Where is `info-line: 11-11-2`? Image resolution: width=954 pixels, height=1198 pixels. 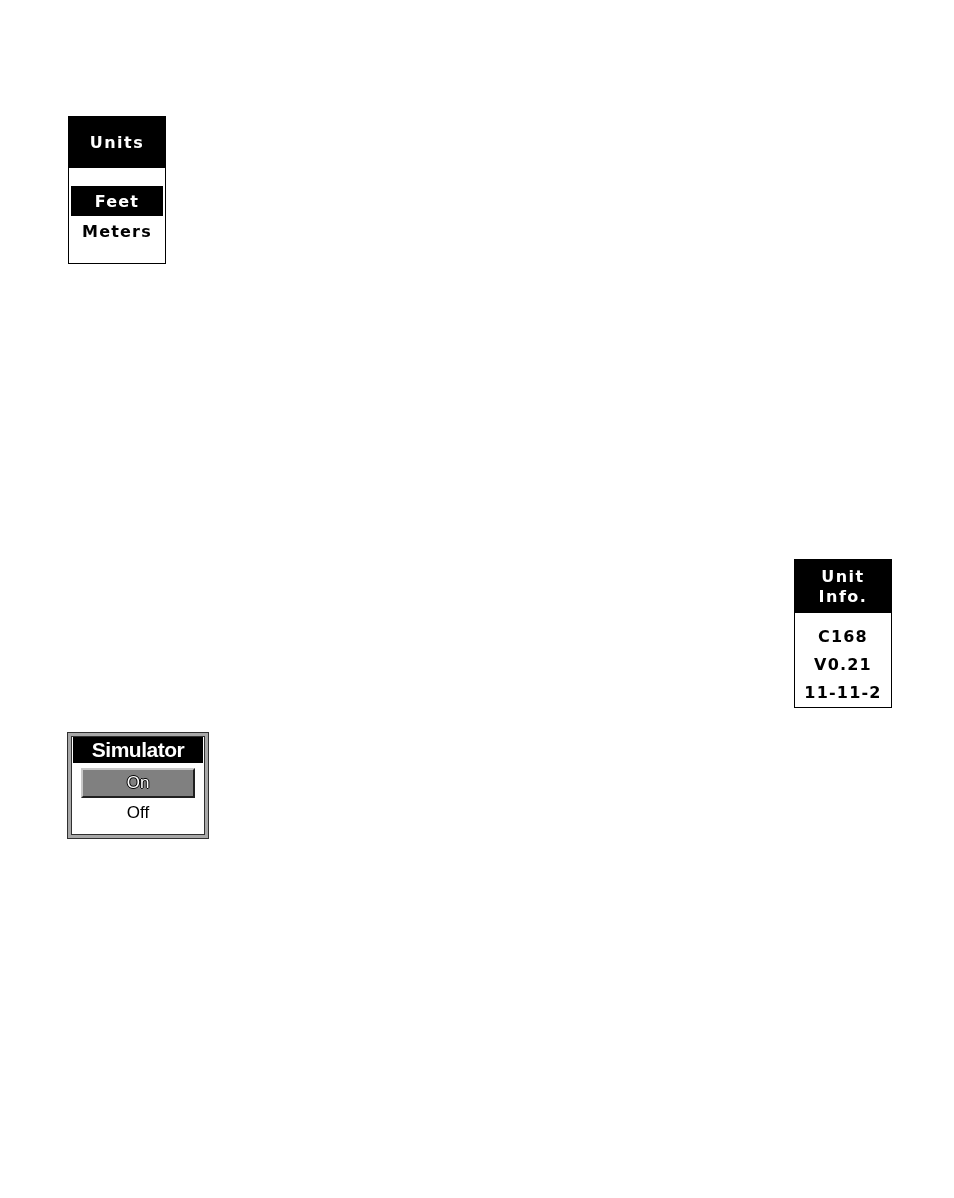 info-line: 11-11-2 is located at coordinates (843, 693).